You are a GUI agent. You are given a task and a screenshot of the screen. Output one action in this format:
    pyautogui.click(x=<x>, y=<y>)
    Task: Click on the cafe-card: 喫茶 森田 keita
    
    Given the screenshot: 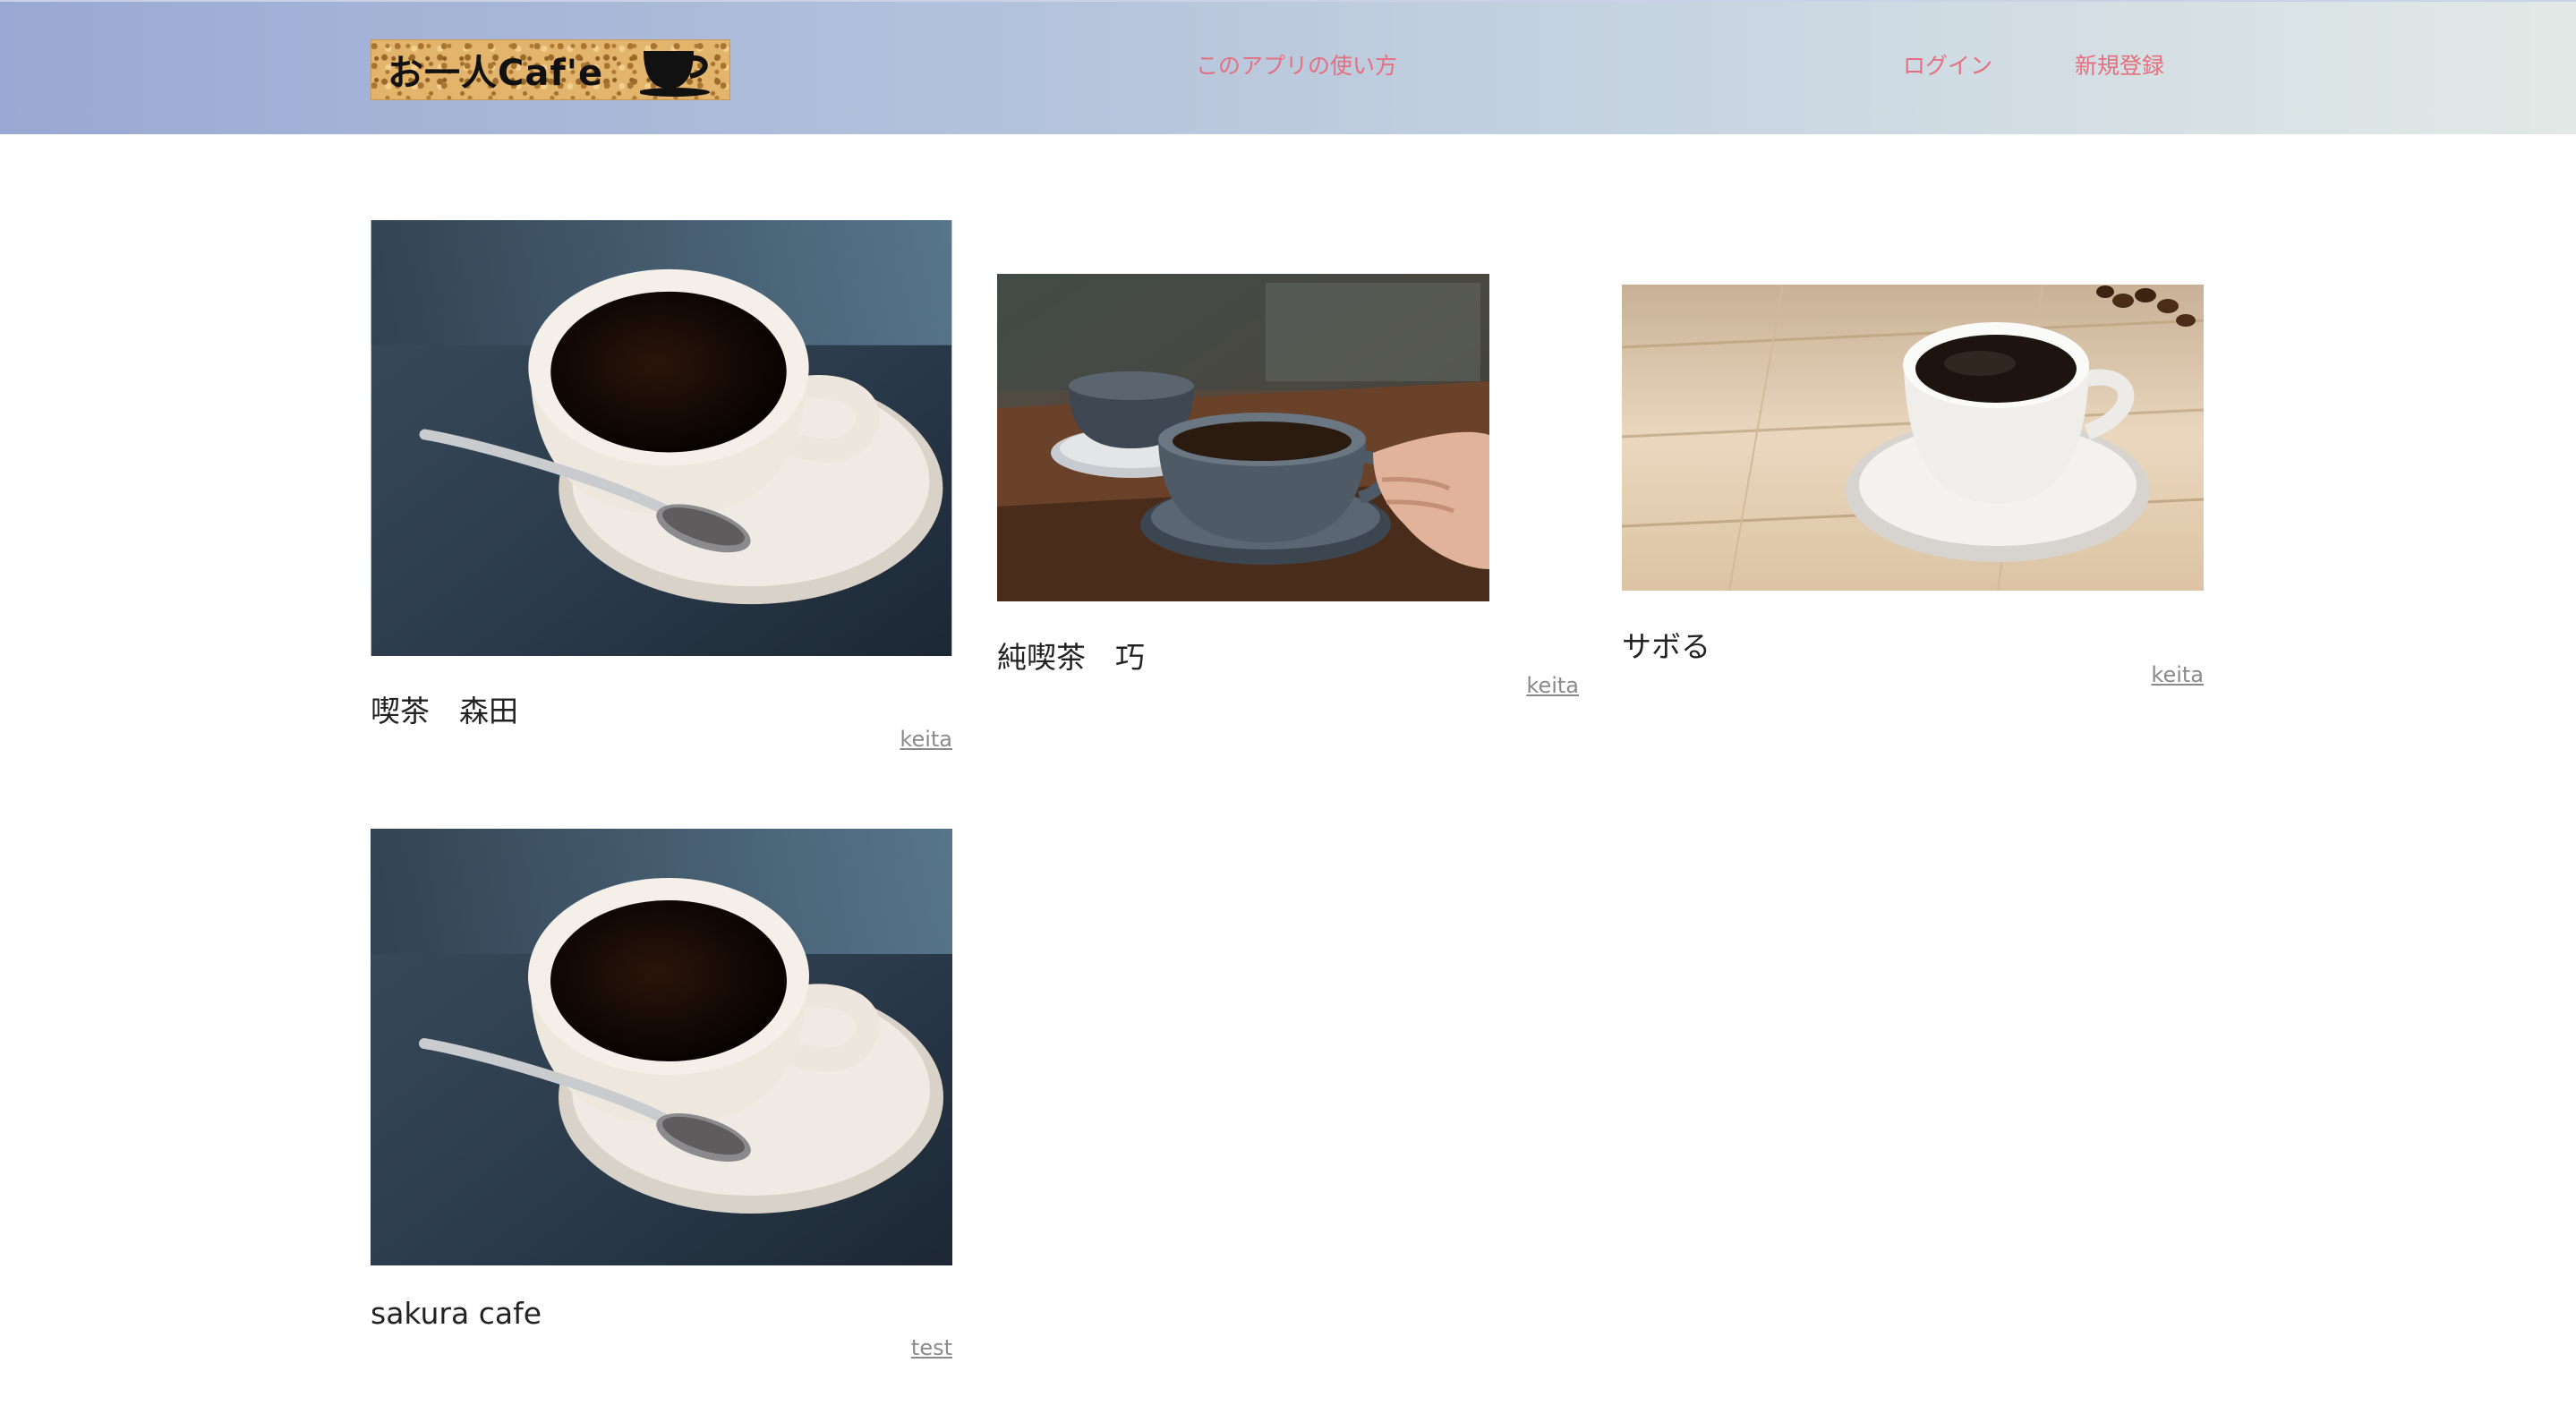 What is the action you would take?
    pyautogui.click(x=661, y=493)
    